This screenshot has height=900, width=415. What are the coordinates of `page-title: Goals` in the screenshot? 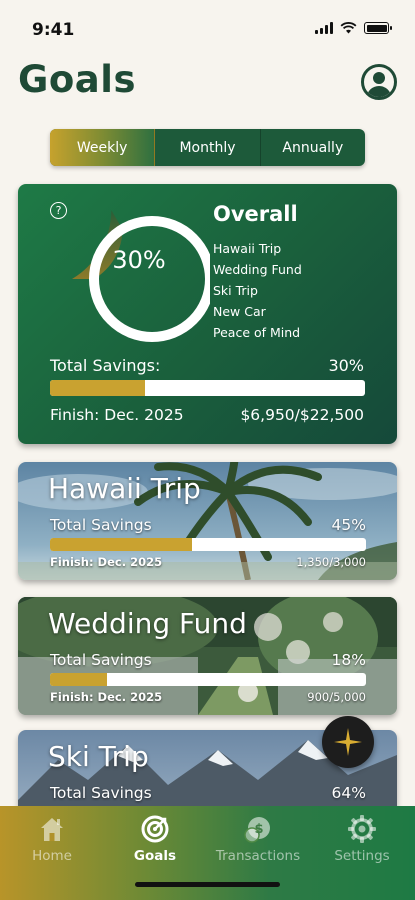 It's located at (77, 79).